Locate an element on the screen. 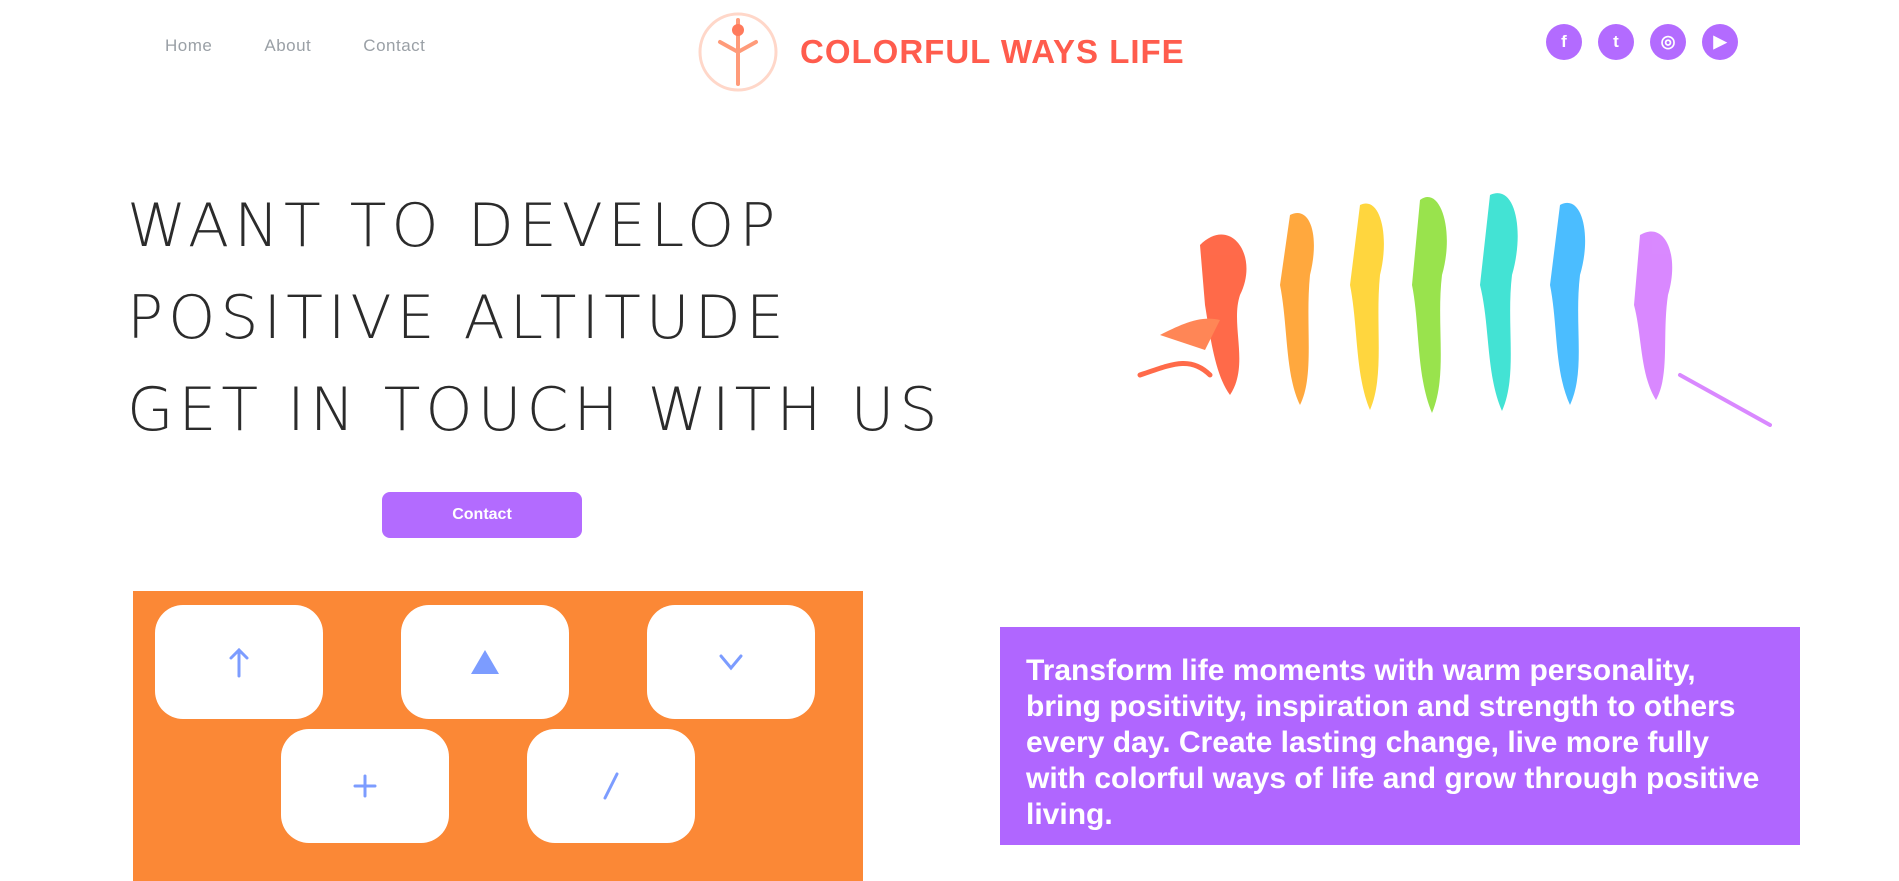 The image size is (1899, 881). nav-contact: Contact is located at coordinates (394, 46).